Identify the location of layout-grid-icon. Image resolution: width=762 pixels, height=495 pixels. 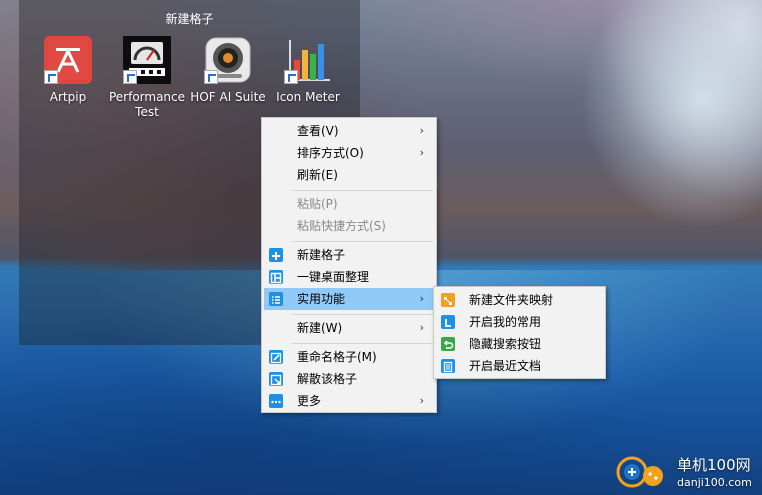
(276, 277).